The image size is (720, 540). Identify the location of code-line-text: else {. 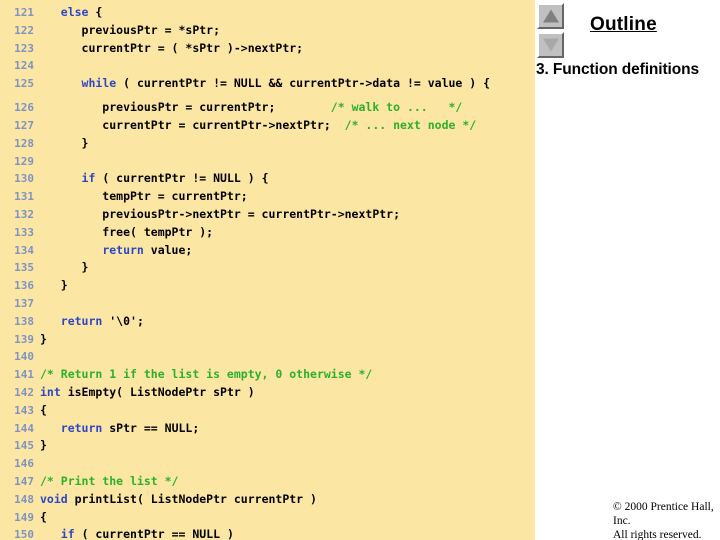
(68, 12).